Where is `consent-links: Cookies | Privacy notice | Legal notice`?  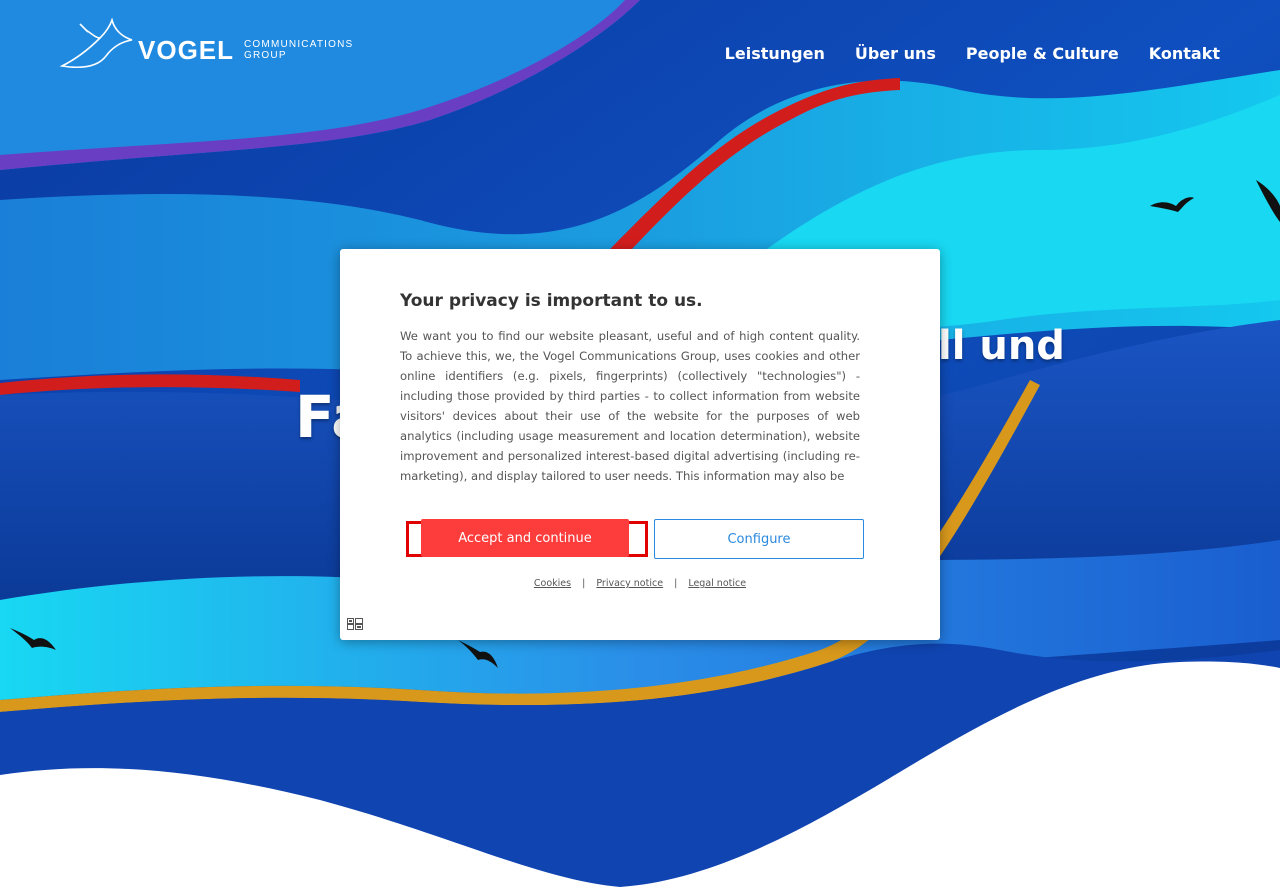
consent-links: Cookies | Privacy notice | Legal notice is located at coordinates (640, 583).